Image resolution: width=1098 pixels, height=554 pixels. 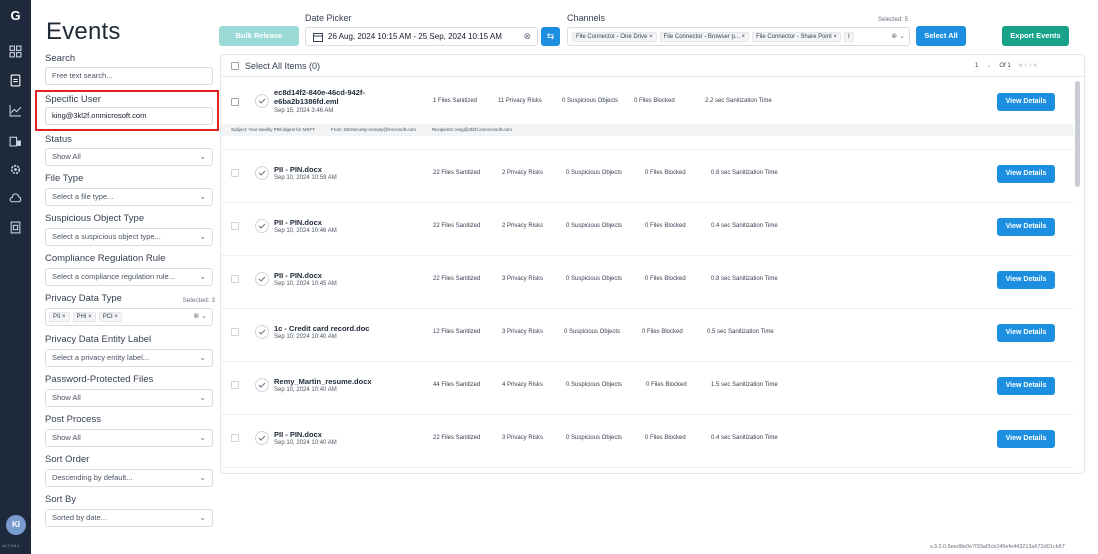 I want to click on files-blocked: 0 Files Blocked, so click(x=654, y=101).